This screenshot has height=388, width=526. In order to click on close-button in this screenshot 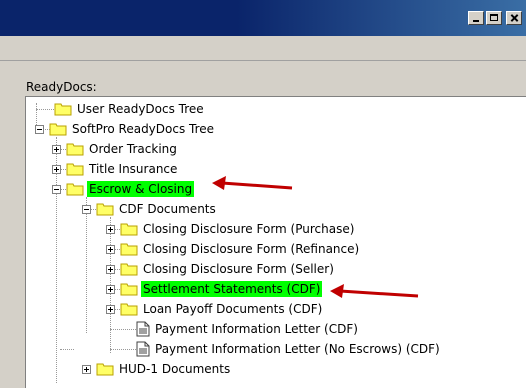, I will do `click(514, 18)`.